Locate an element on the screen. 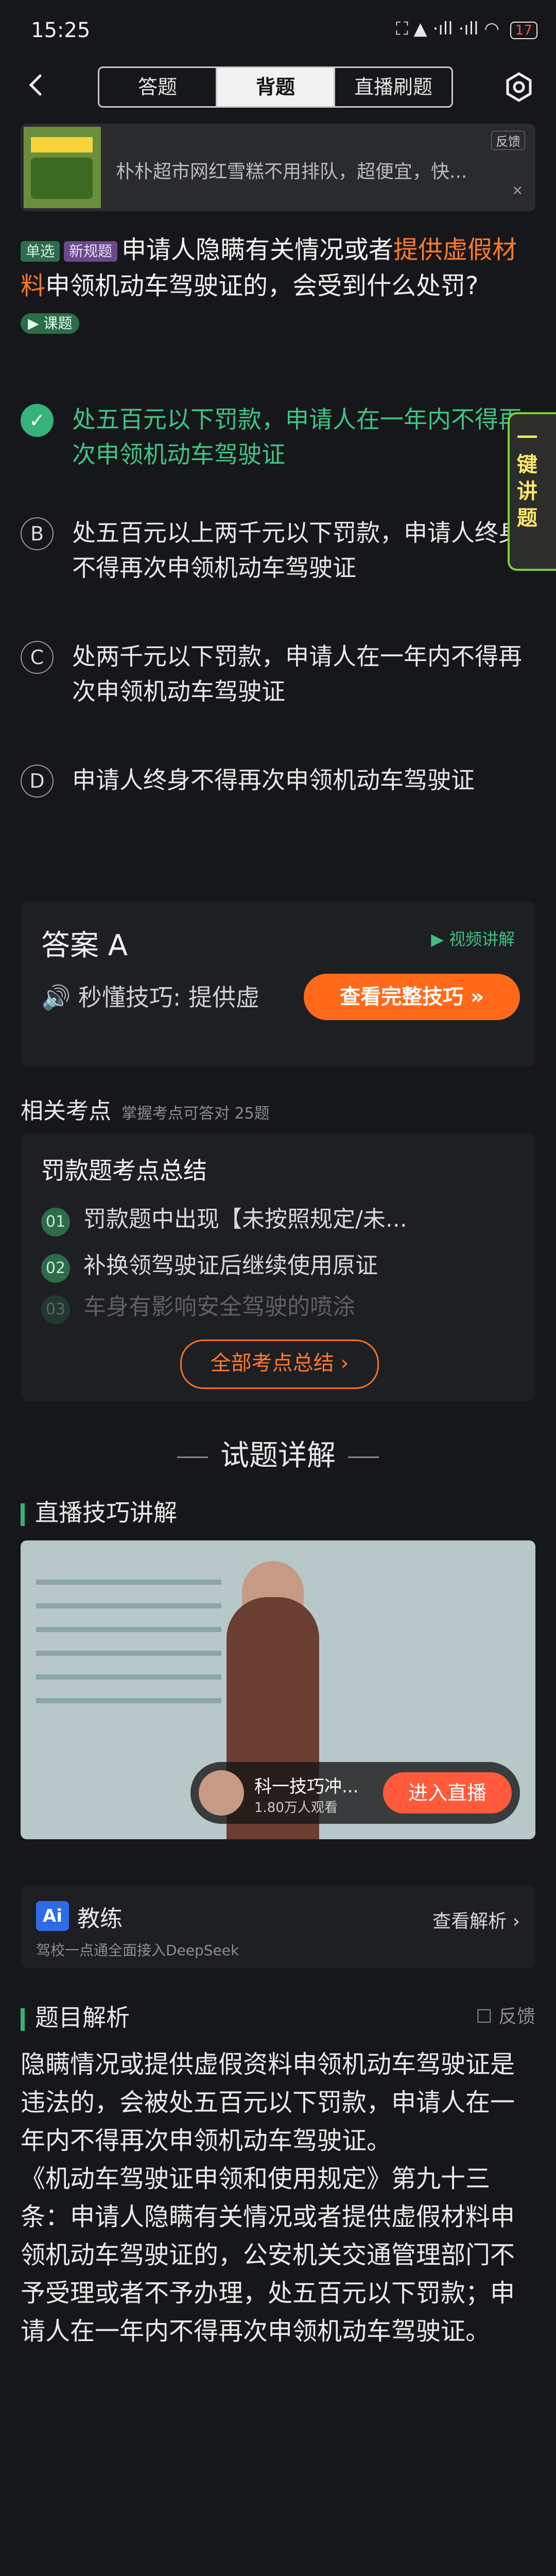  lesson-badge: ▶ 课题 is located at coordinates (50, 324).